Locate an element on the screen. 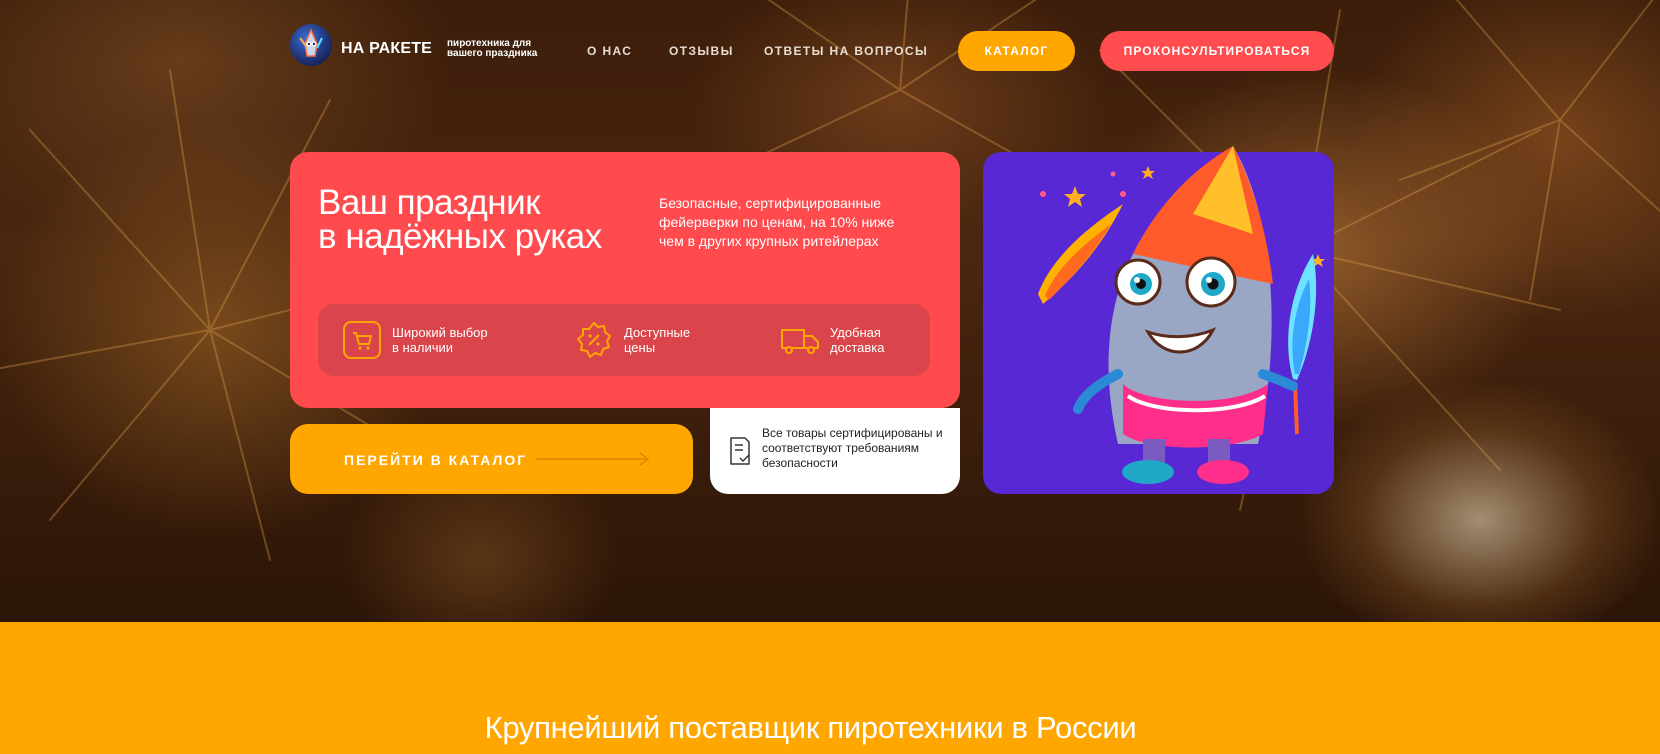 The width and height of the screenshot is (1660, 754). hero-title-line: в надёжных руках is located at coordinates (460, 236).